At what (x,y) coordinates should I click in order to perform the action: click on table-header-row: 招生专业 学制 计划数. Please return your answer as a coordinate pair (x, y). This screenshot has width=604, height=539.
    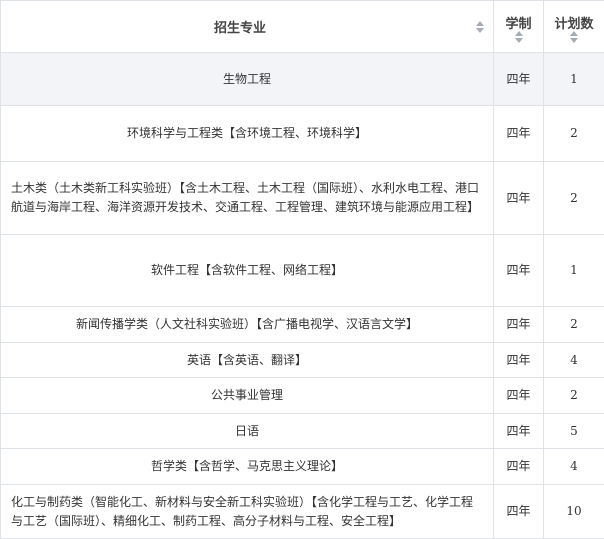
    Looking at the image, I should click on (302, 27).